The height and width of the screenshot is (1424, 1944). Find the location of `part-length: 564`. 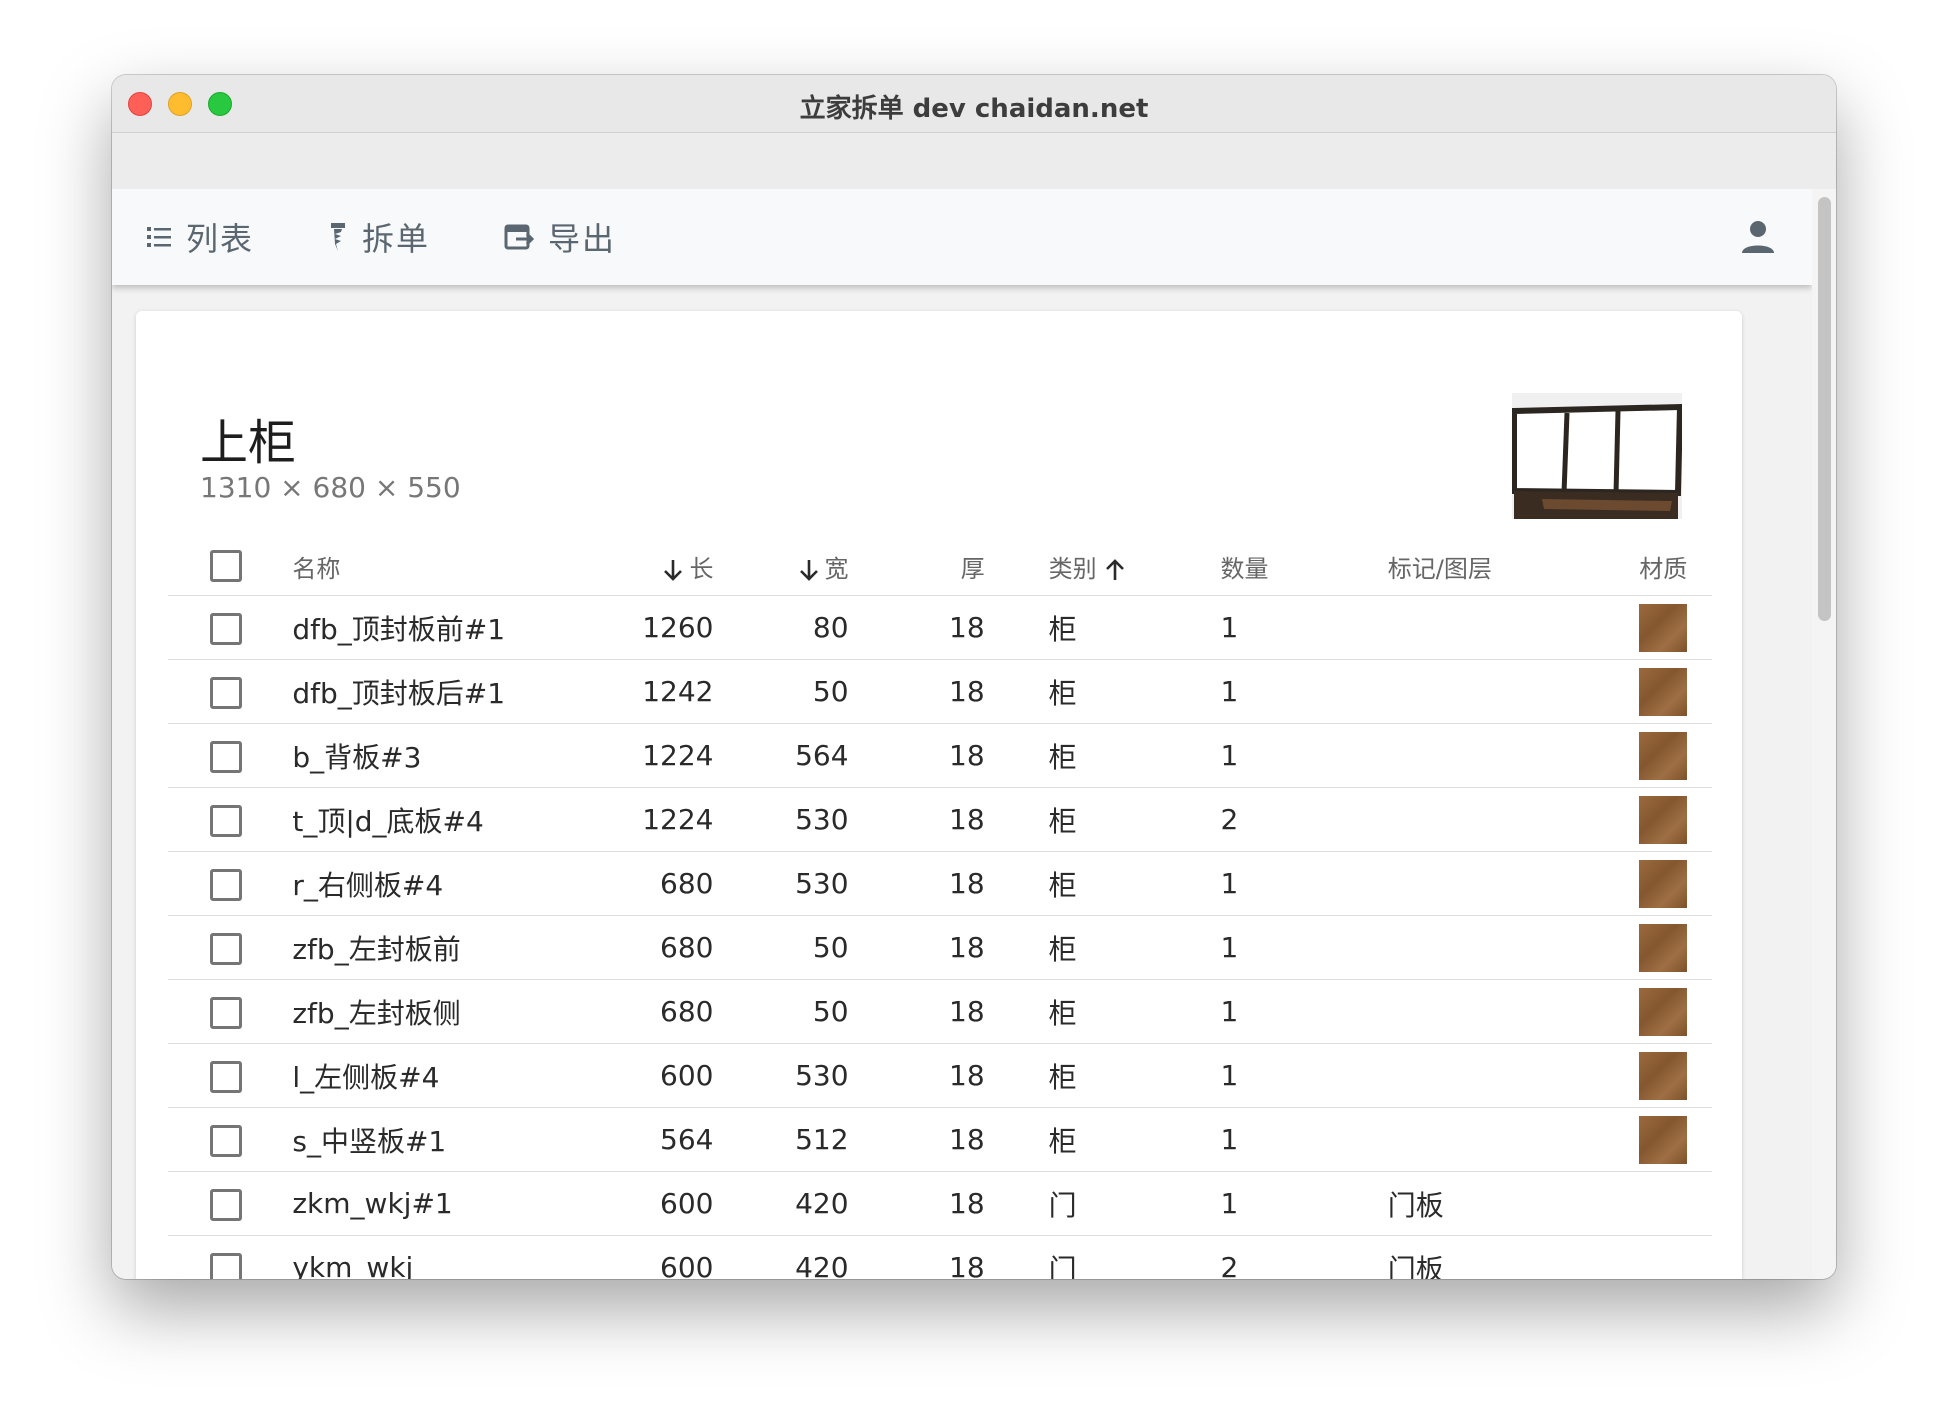

part-length: 564 is located at coordinates (643, 1139).